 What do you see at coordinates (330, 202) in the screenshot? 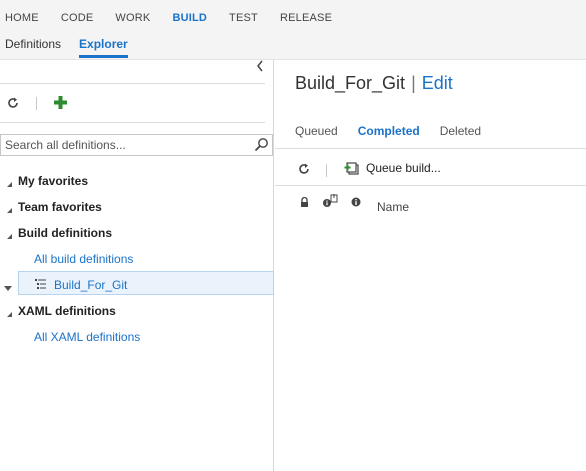
I see `build-reason-icon` at bounding box center [330, 202].